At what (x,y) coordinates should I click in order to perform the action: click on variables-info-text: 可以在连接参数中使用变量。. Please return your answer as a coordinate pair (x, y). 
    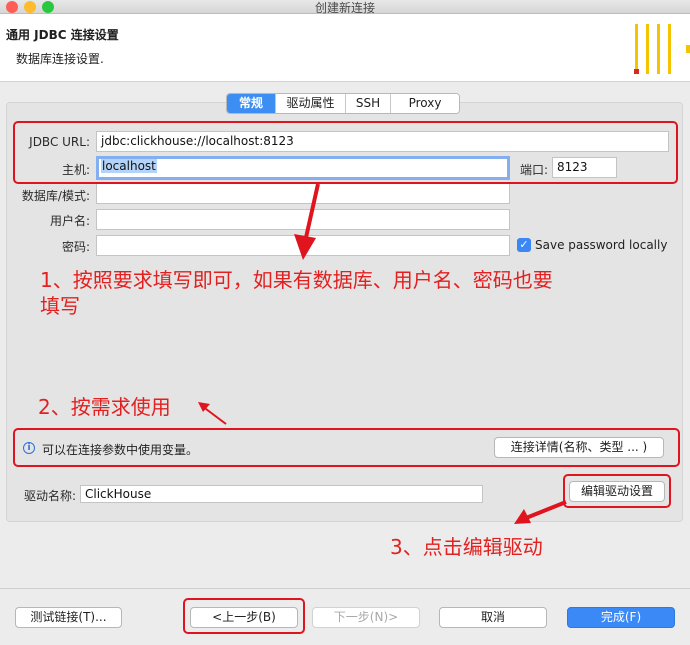
    Looking at the image, I should click on (120, 450).